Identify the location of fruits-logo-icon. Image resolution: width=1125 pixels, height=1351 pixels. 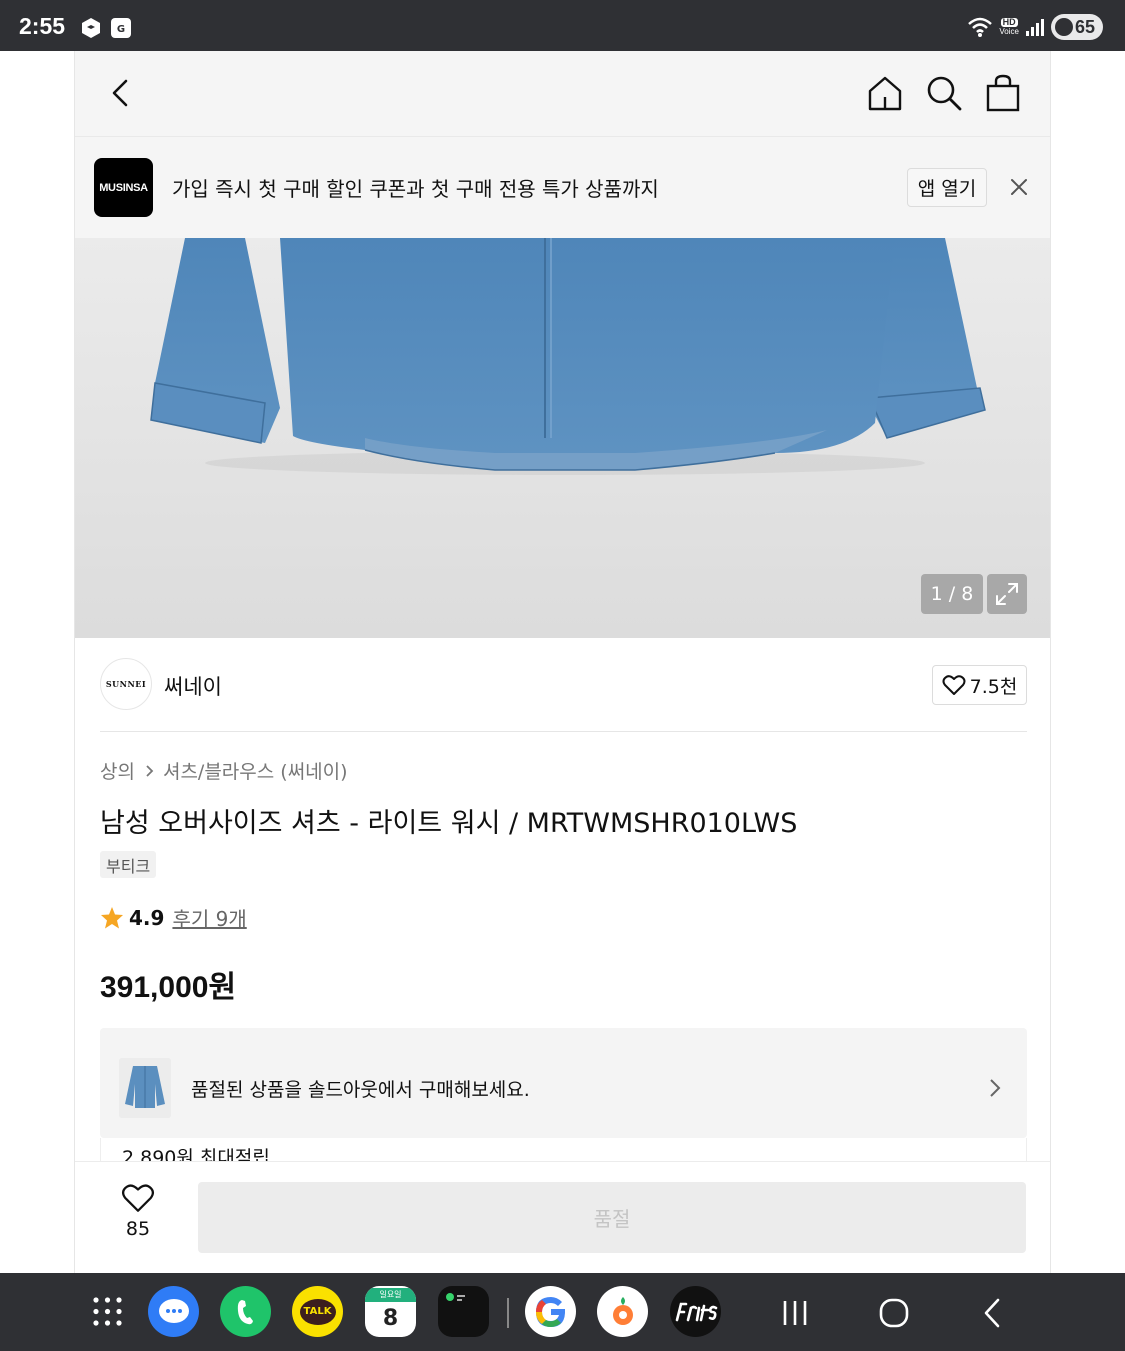
(696, 1311).